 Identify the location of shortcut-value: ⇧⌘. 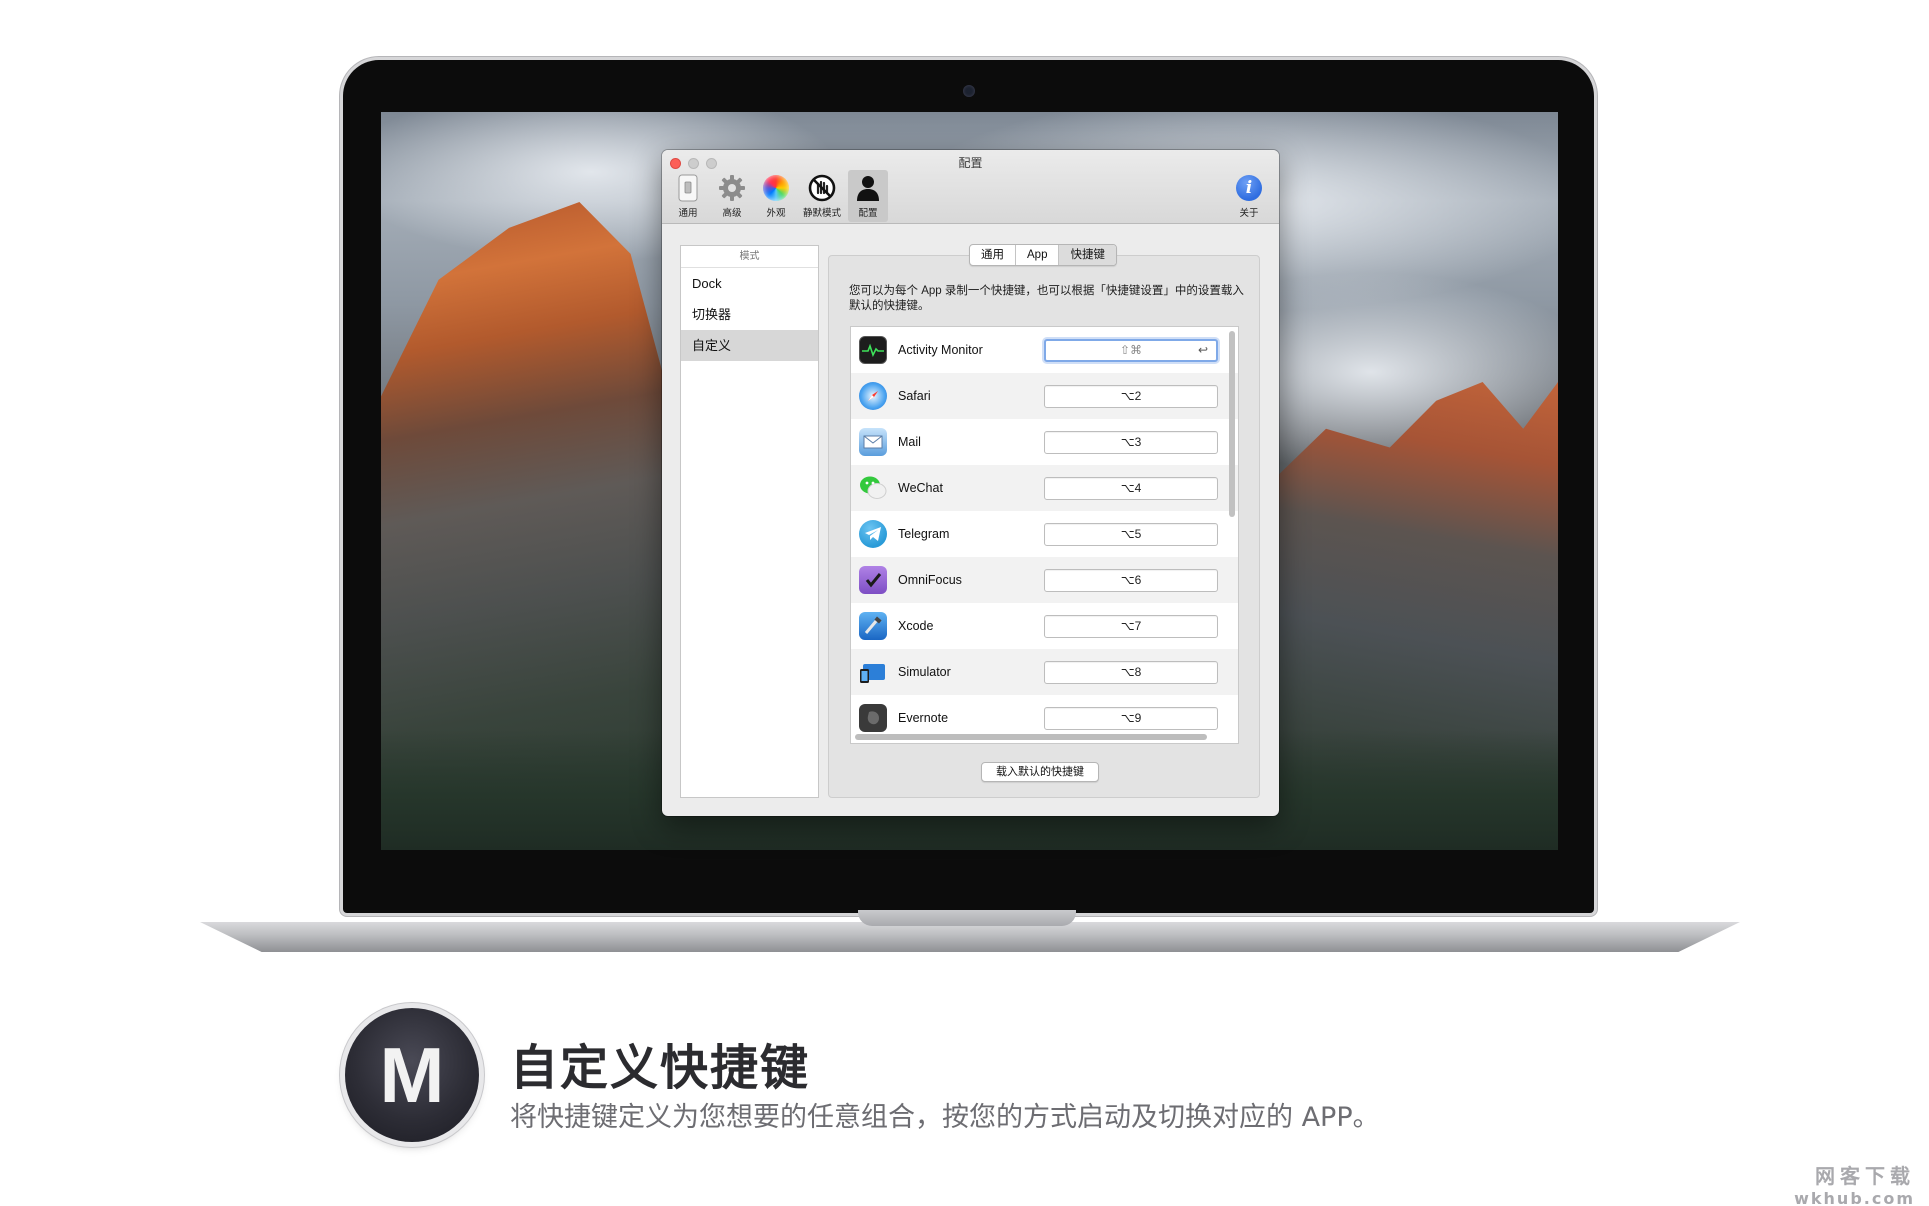
(1131, 349).